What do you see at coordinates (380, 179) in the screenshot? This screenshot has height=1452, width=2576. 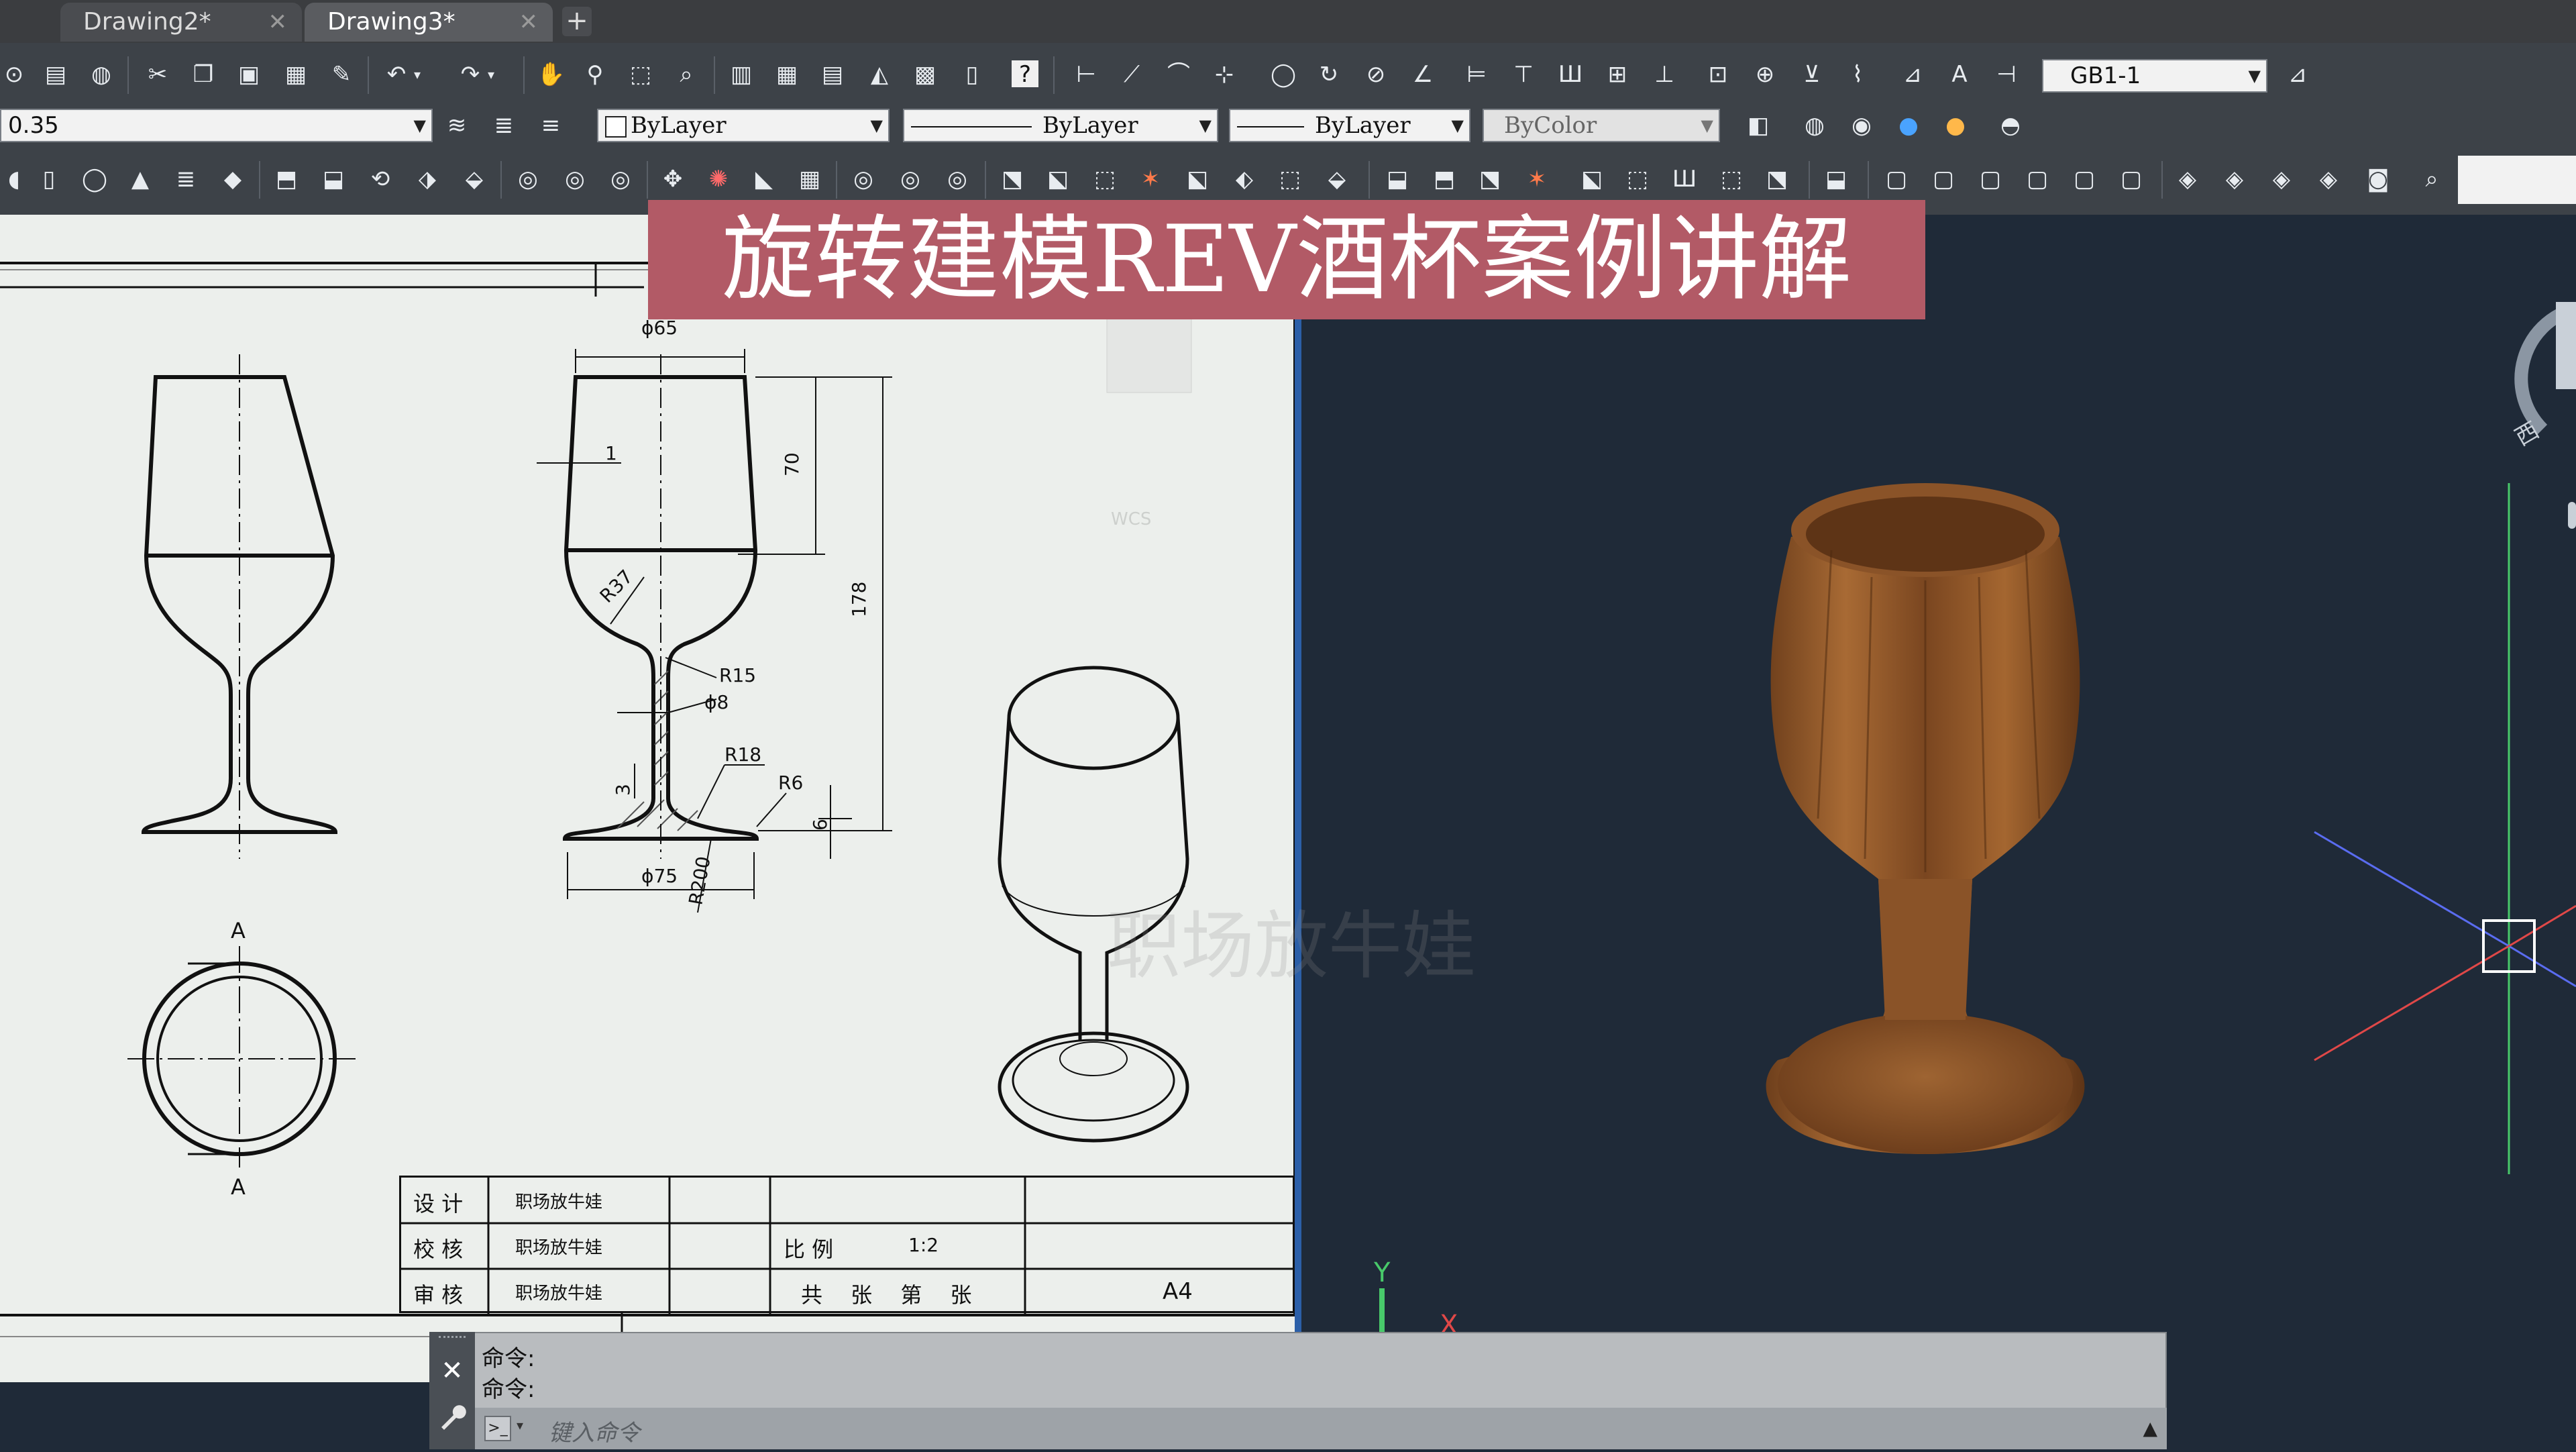 I see `revolve-icon: ⟲` at bounding box center [380, 179].